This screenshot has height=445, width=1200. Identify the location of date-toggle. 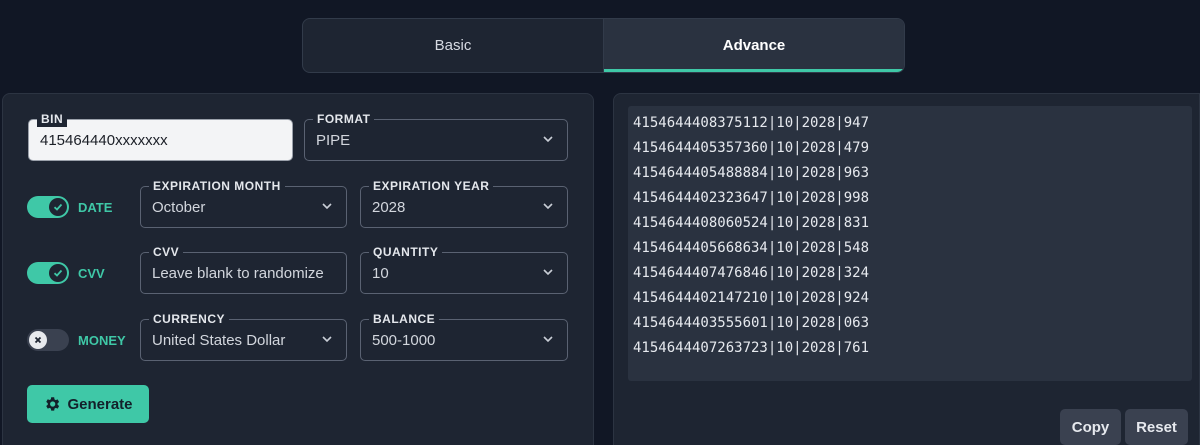
(48, 207).